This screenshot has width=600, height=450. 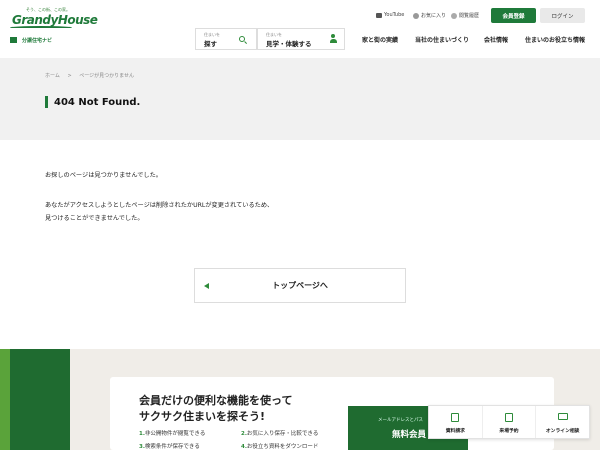 What do you see at coordinates (380, 39) in the screenshot?
I see `nav-achievements: 家と街の実績` at bounding box center [380, 39].